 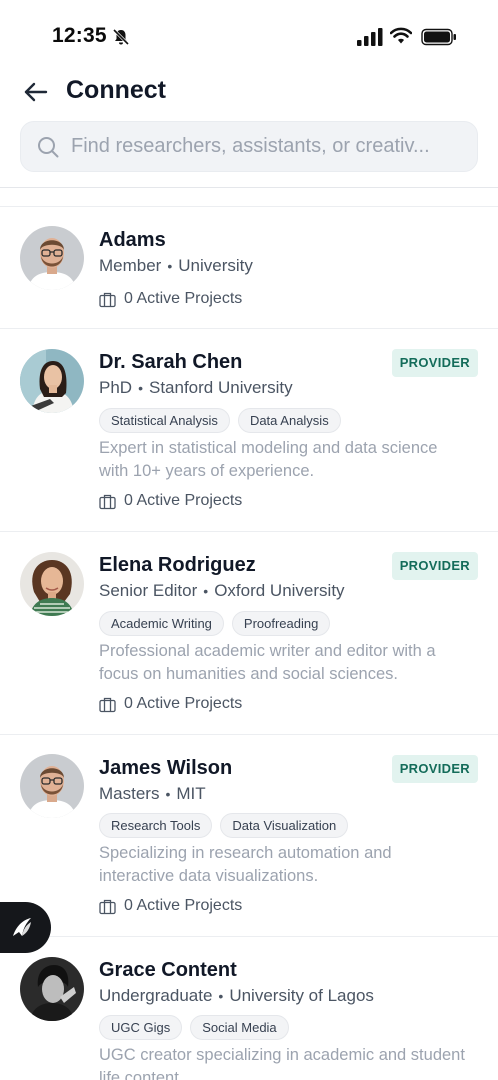 What do you see at coordinates (48, 147) in the screenshot?
I see `search-icon` at bounding box center [48, 147].